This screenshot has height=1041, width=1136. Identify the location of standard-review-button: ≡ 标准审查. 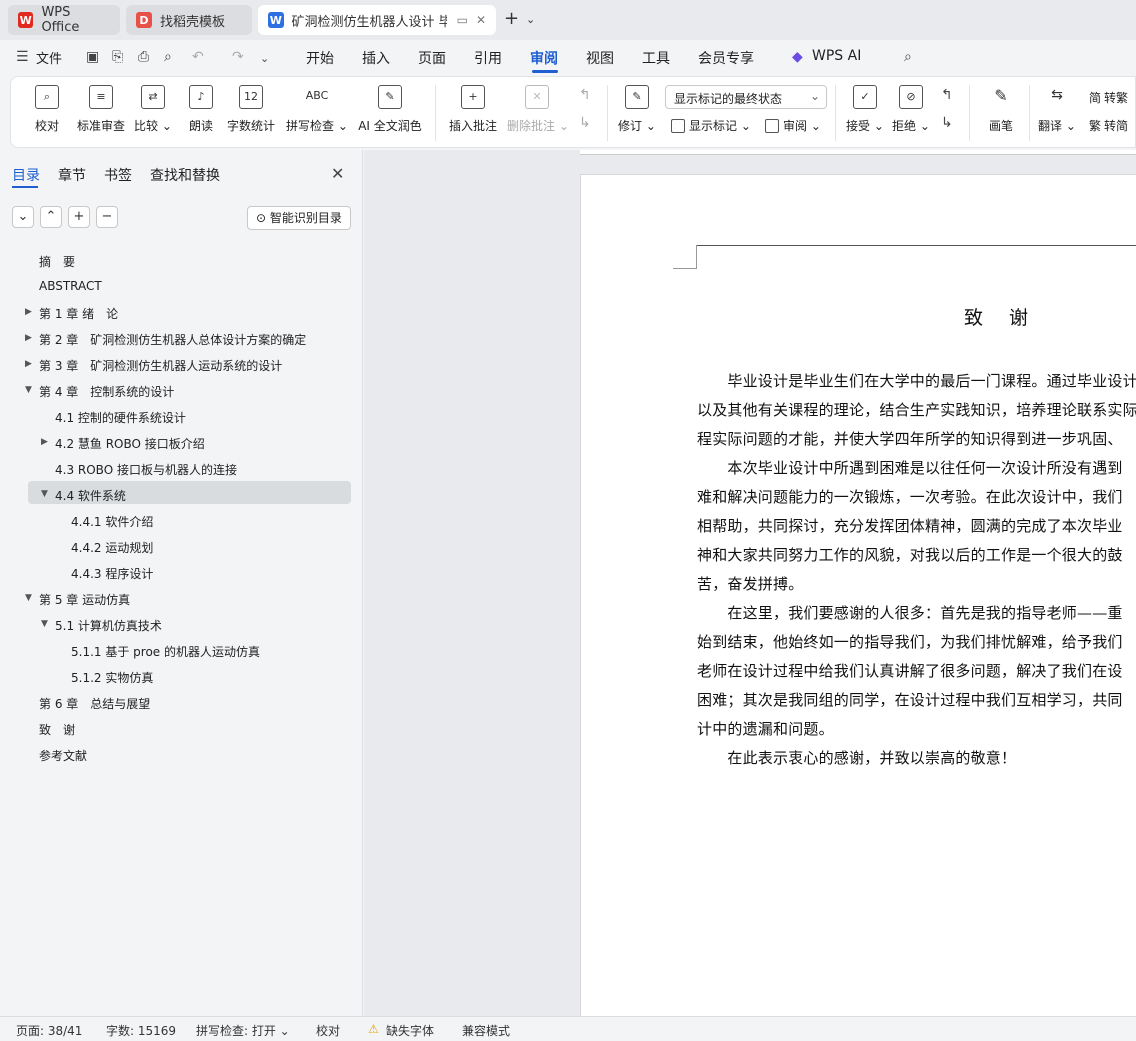
(101, 112).